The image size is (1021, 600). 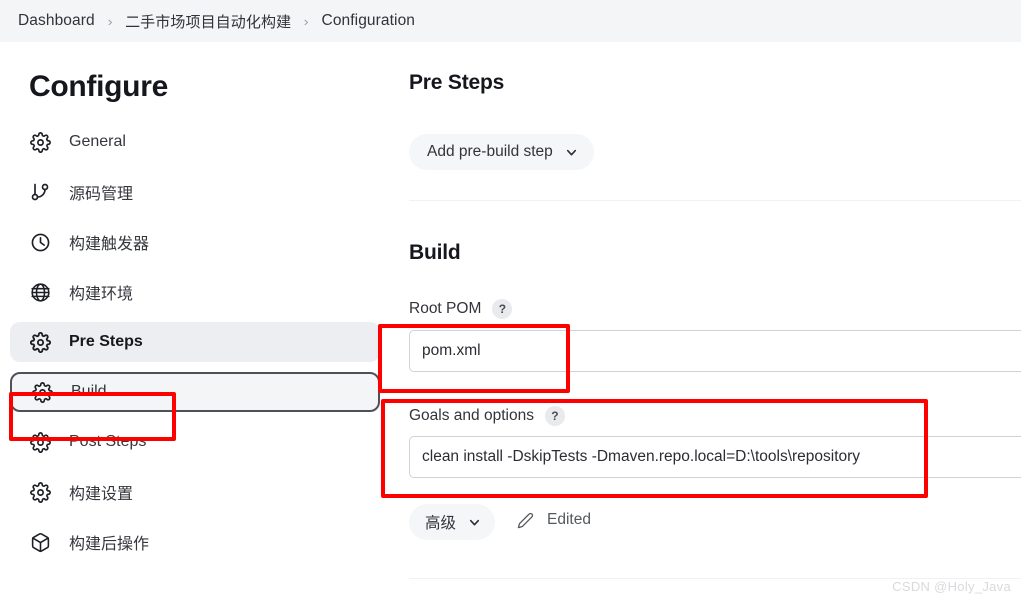 What do you see at coordinates (510, 21) in the screenshot?
I see `breadcrumb: Dashboard › 二手市场项目自动化构建 › Configuration` at bounding box center [510, 21].